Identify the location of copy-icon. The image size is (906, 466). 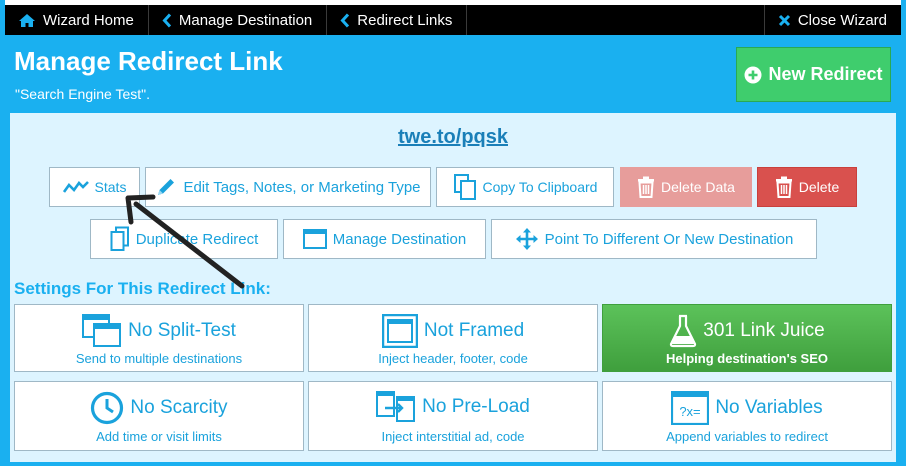
(465, 187).